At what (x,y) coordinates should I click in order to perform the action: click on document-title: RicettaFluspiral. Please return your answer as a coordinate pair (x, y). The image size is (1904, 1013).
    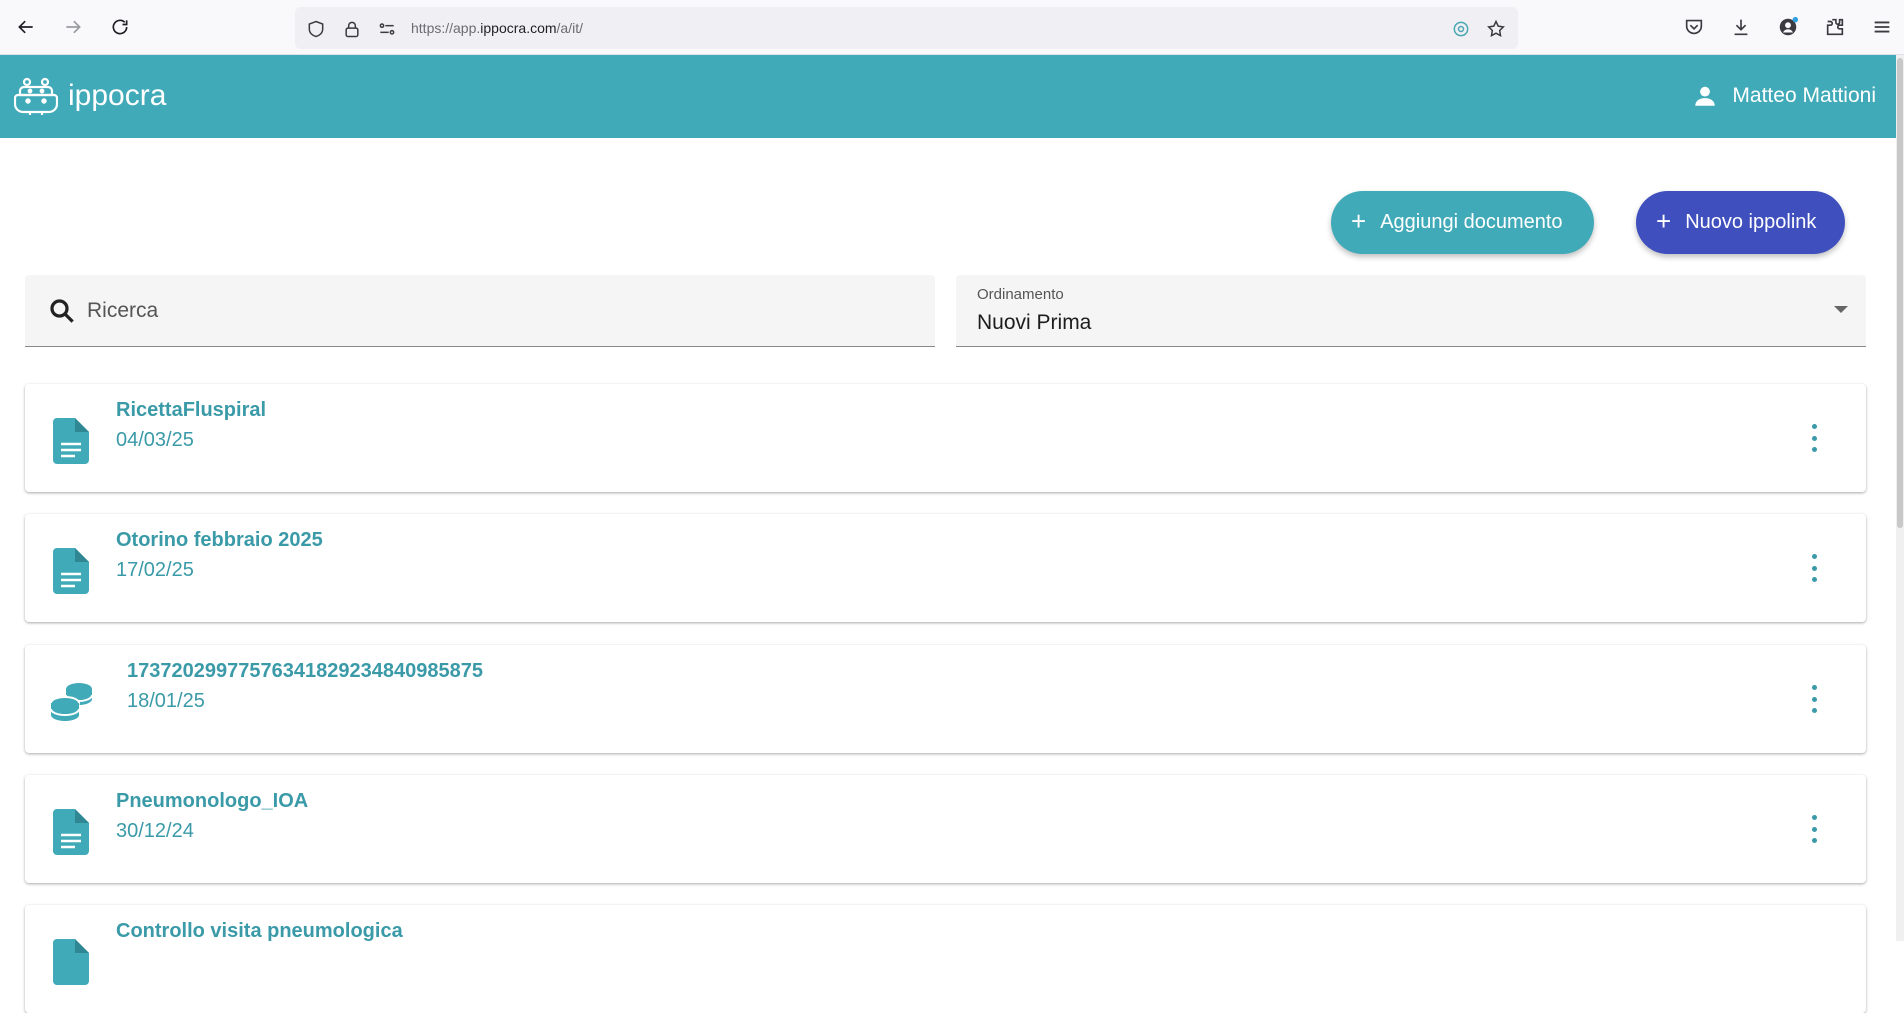
    Looking at the image, I should click on (191, 410).